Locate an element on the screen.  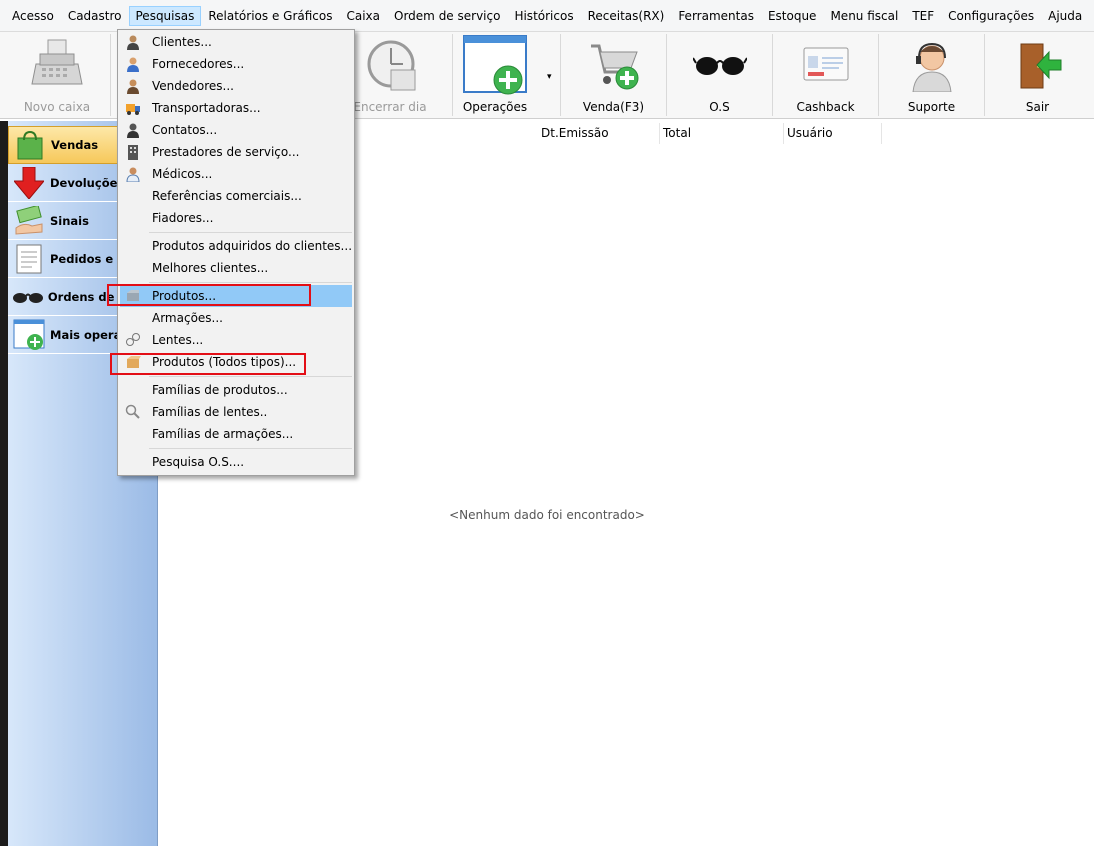
menu-caixa: Caixa is located at coordinates (363, 16).